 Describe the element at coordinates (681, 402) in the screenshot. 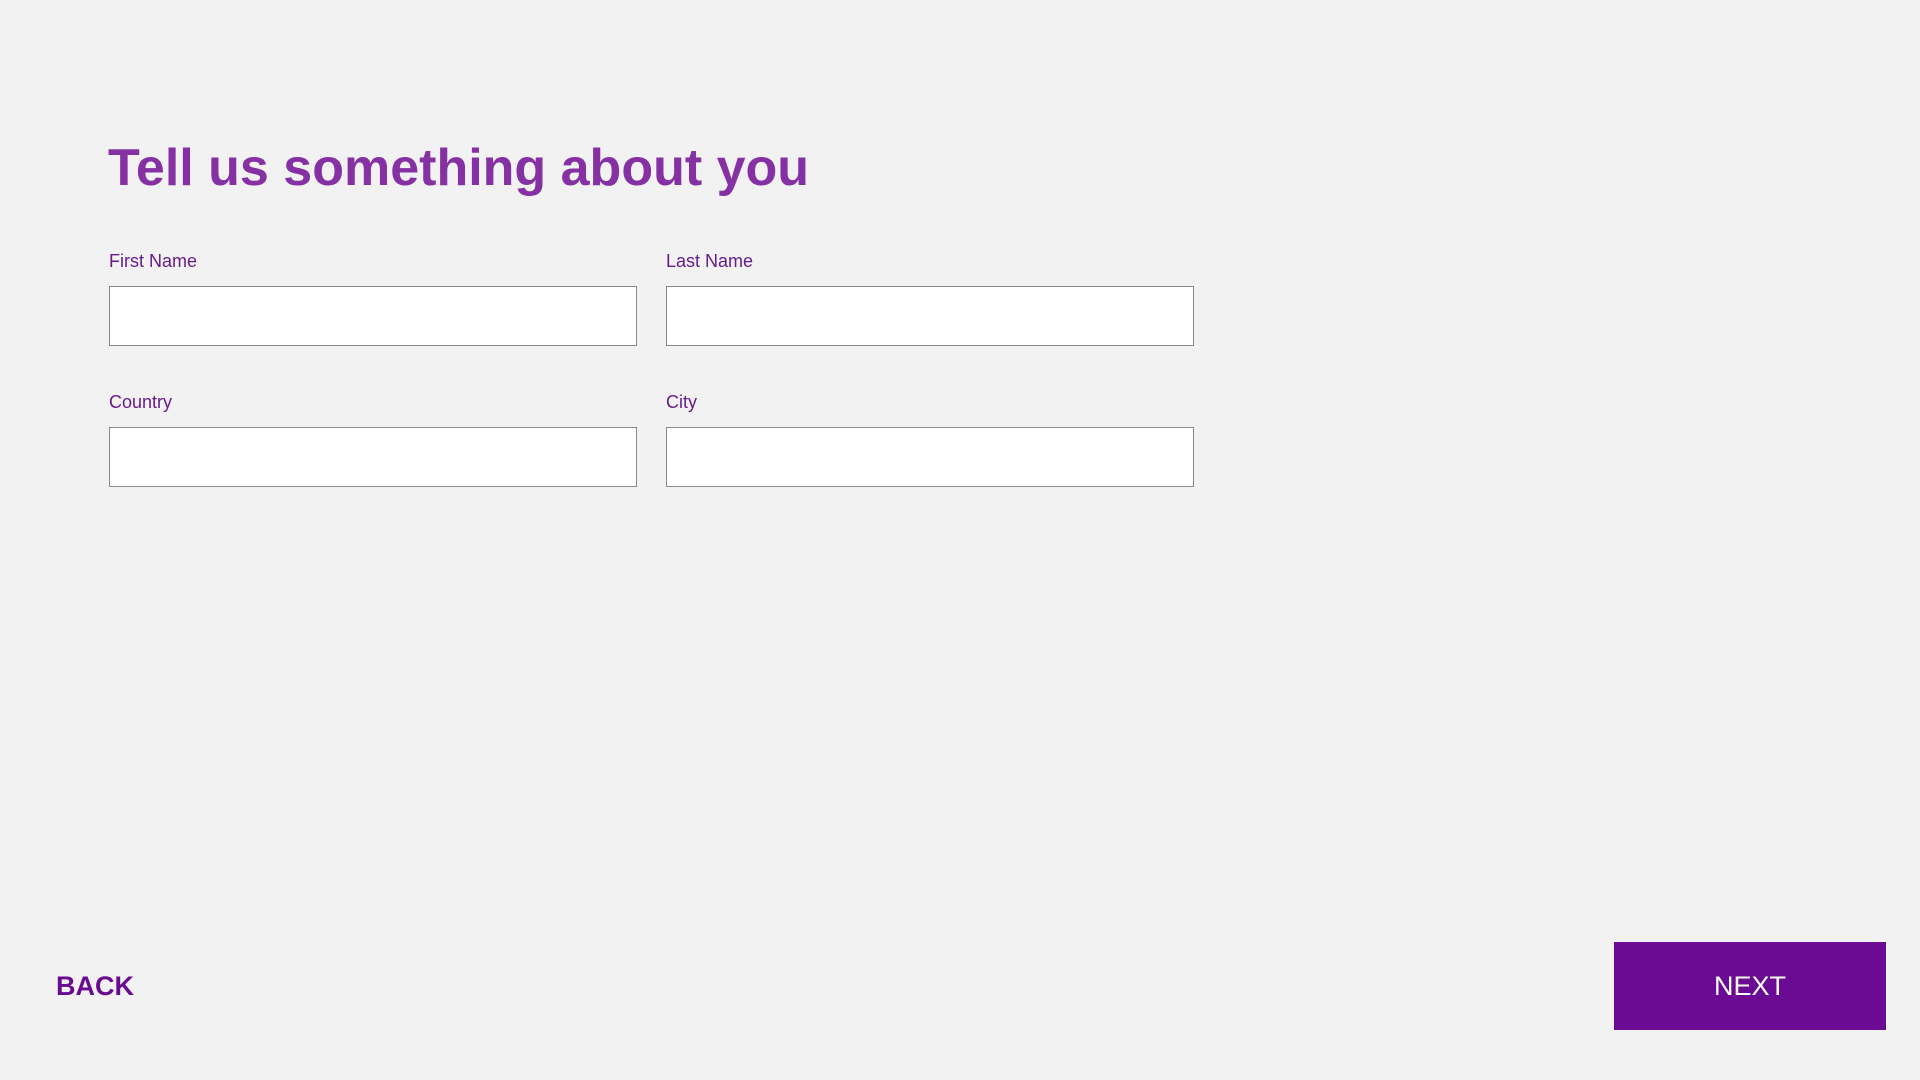

I see `city-label: City` at that location.